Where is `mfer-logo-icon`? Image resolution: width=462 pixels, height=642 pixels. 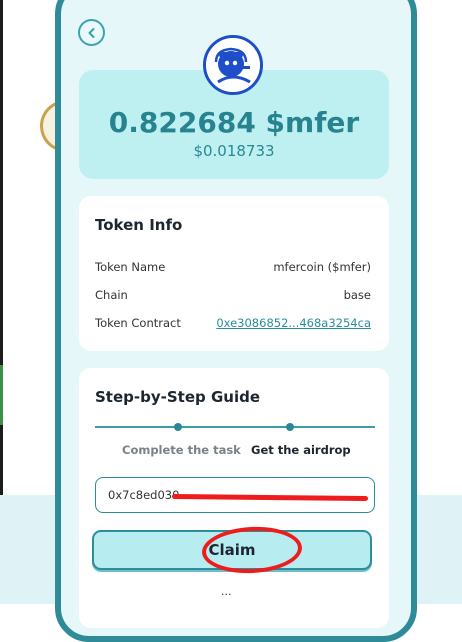 mfer-logo-icon is located at coordinates (233, 65).